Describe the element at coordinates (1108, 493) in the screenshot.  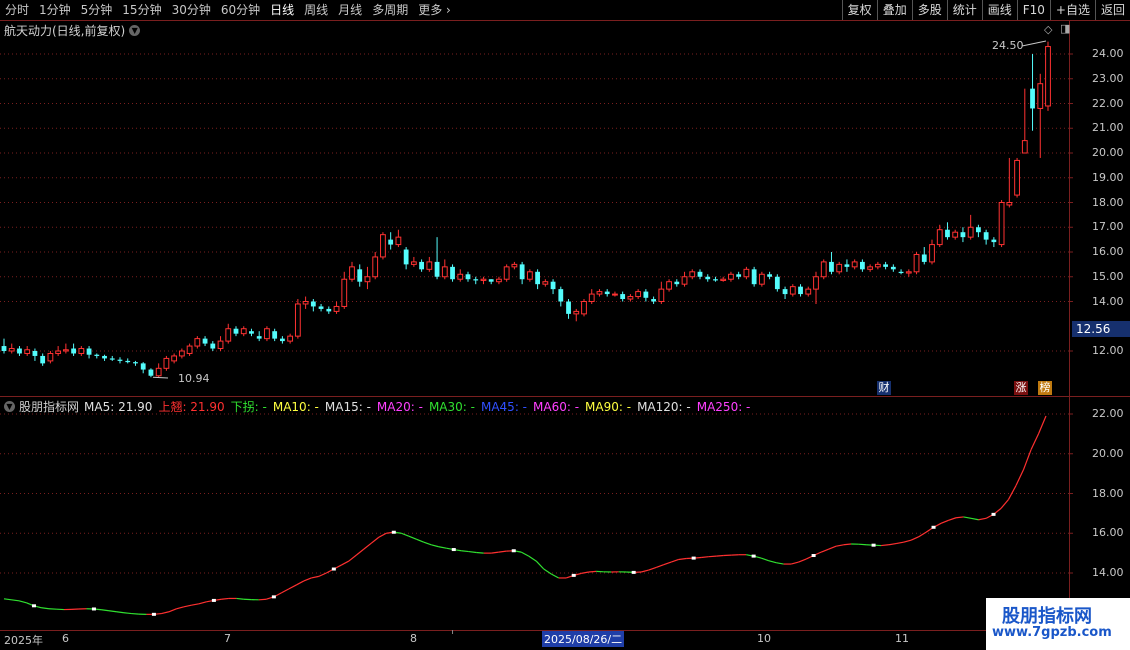
I see `indicator-tick-label: 18.00` at that location.